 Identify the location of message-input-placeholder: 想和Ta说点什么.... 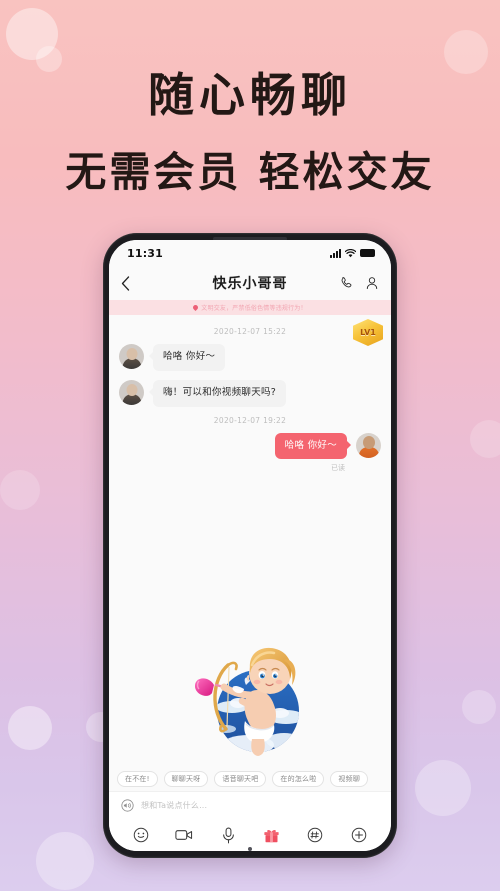
(174, 805).